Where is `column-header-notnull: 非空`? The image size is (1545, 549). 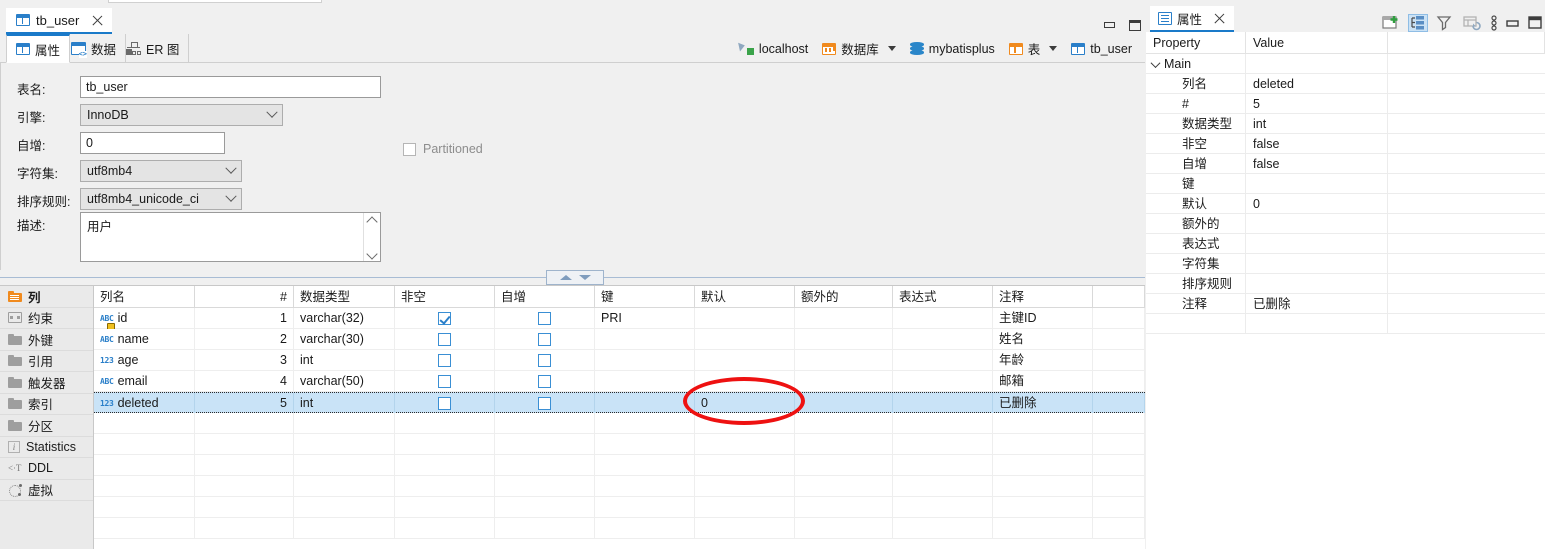 column-header-notnull: 非空 is located at coordinates (445, 297).